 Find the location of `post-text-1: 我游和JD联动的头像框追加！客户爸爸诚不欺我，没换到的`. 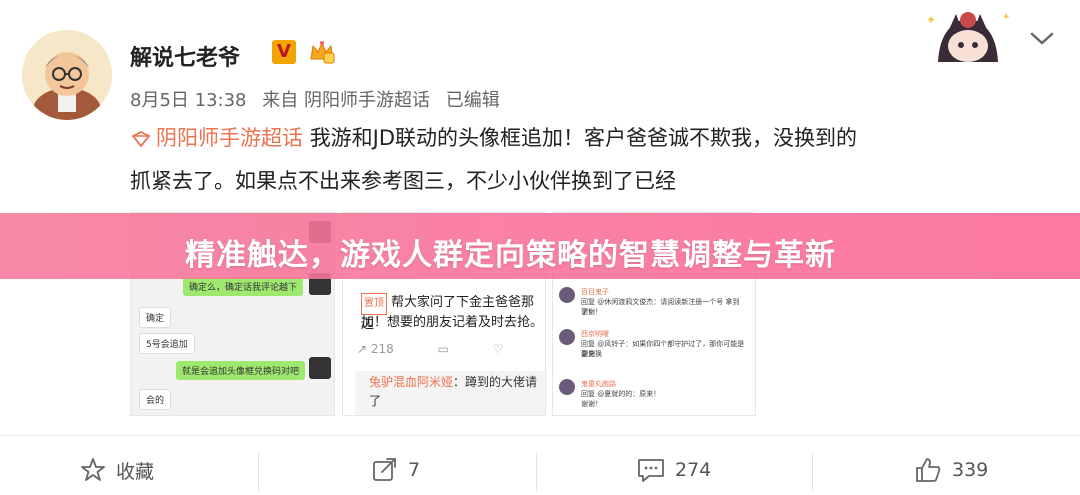

post-text-1: 我游和JD联动的头像框追加！客户爸爸诚不欺我，没换到的 is located at coordinates (583, 138).